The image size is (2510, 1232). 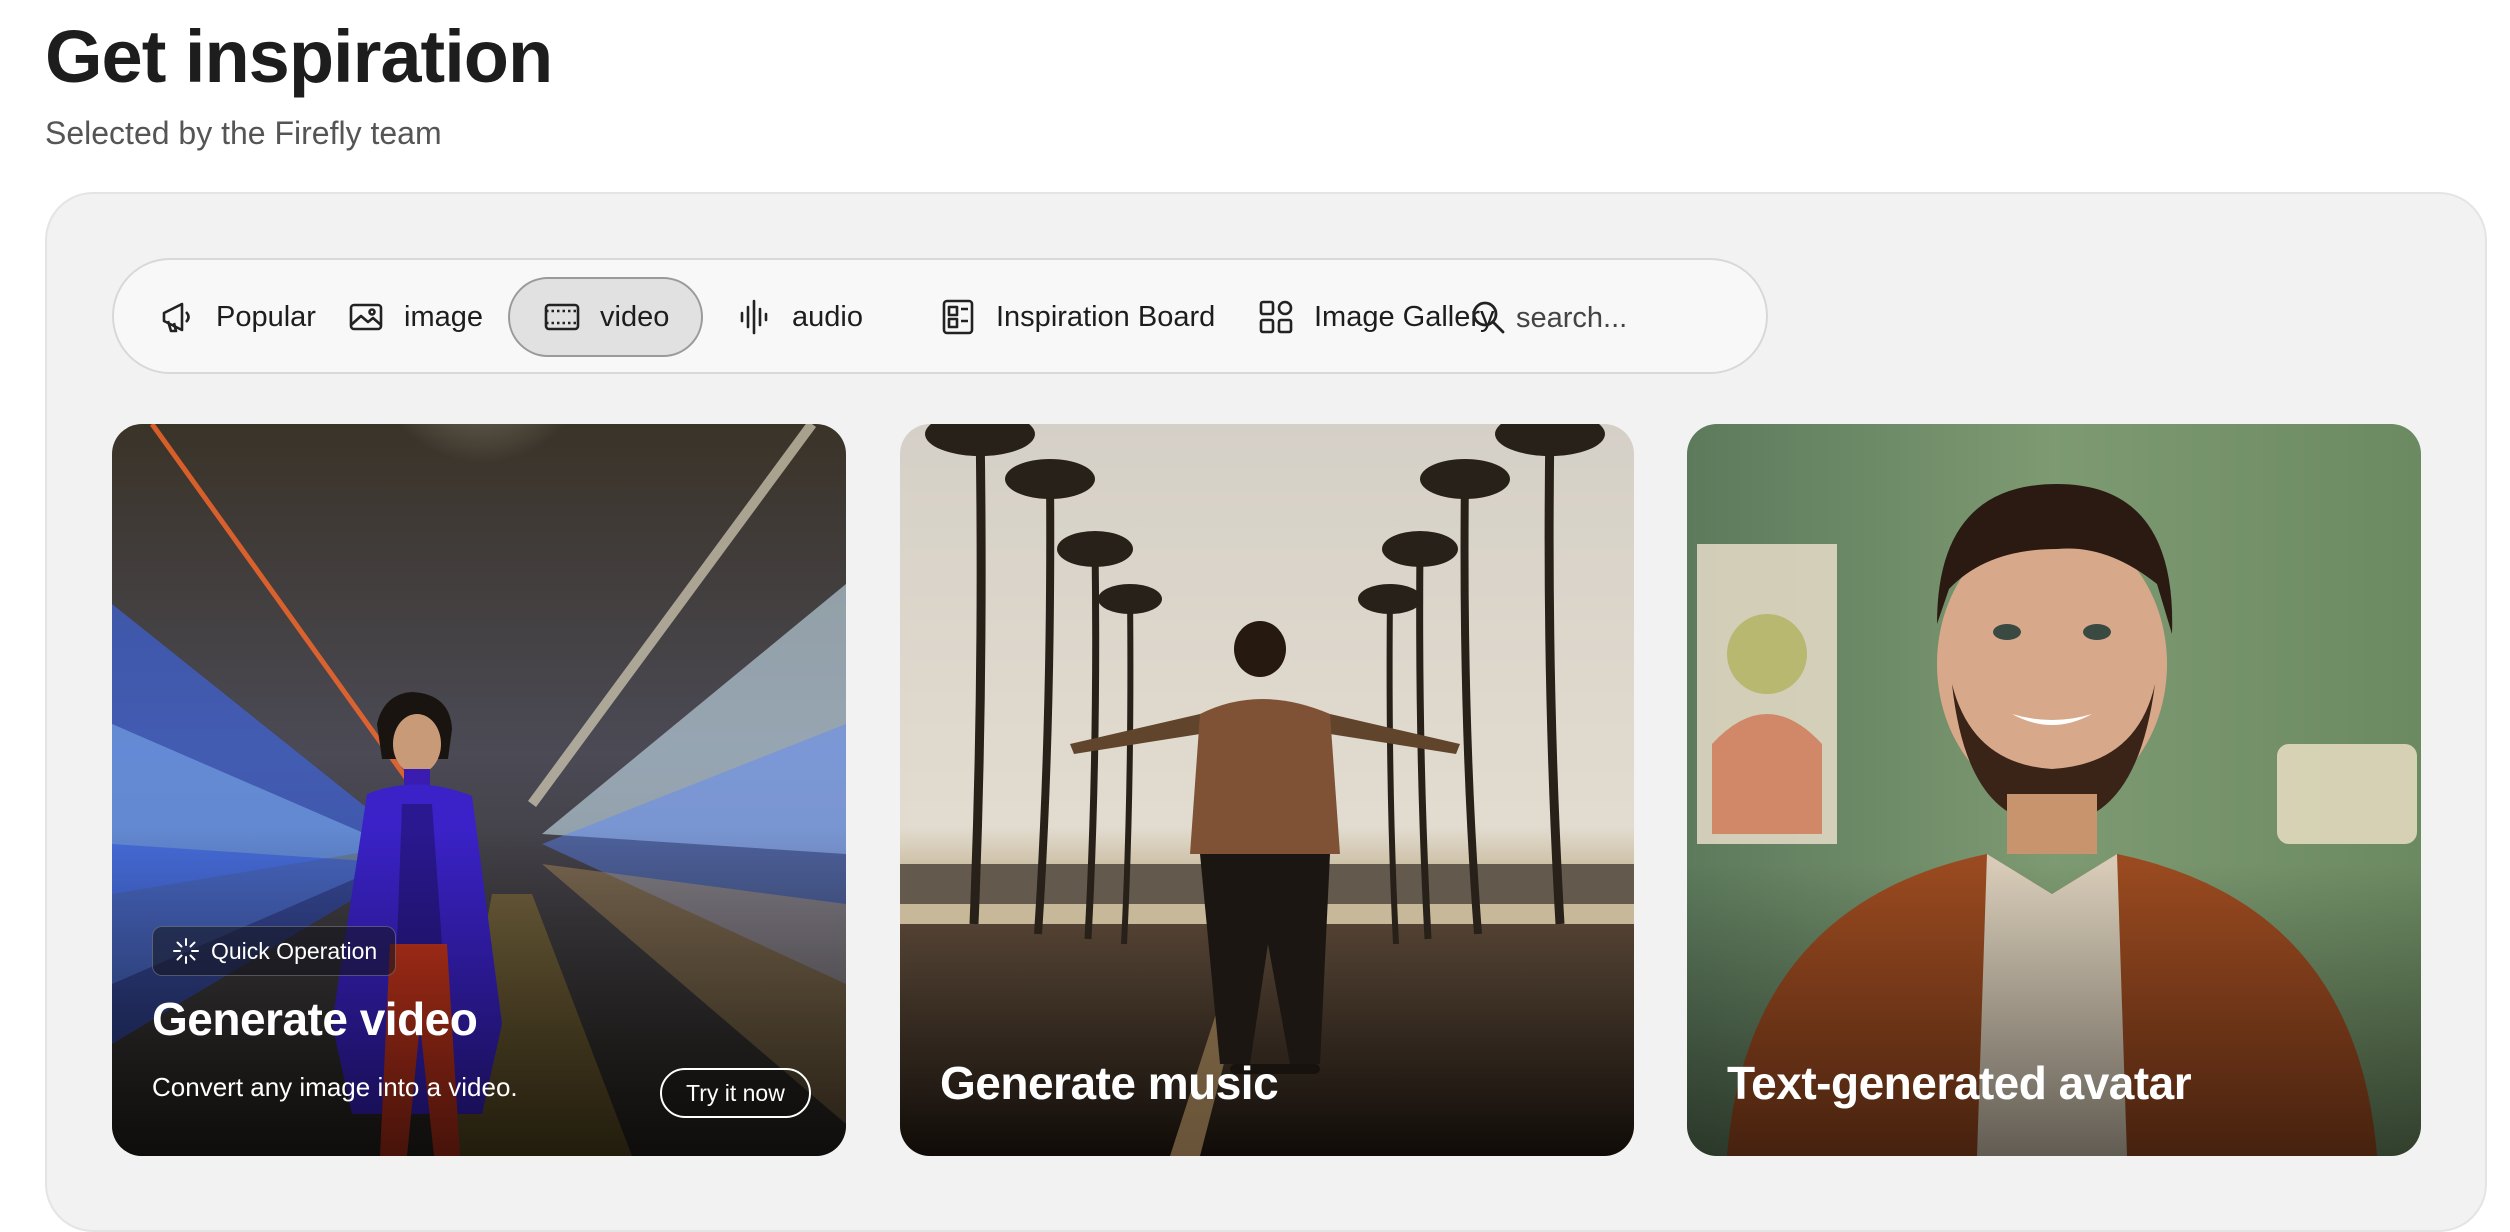 I want to click on filter-label: Inspiration Board, so click(x=1106, y=316).